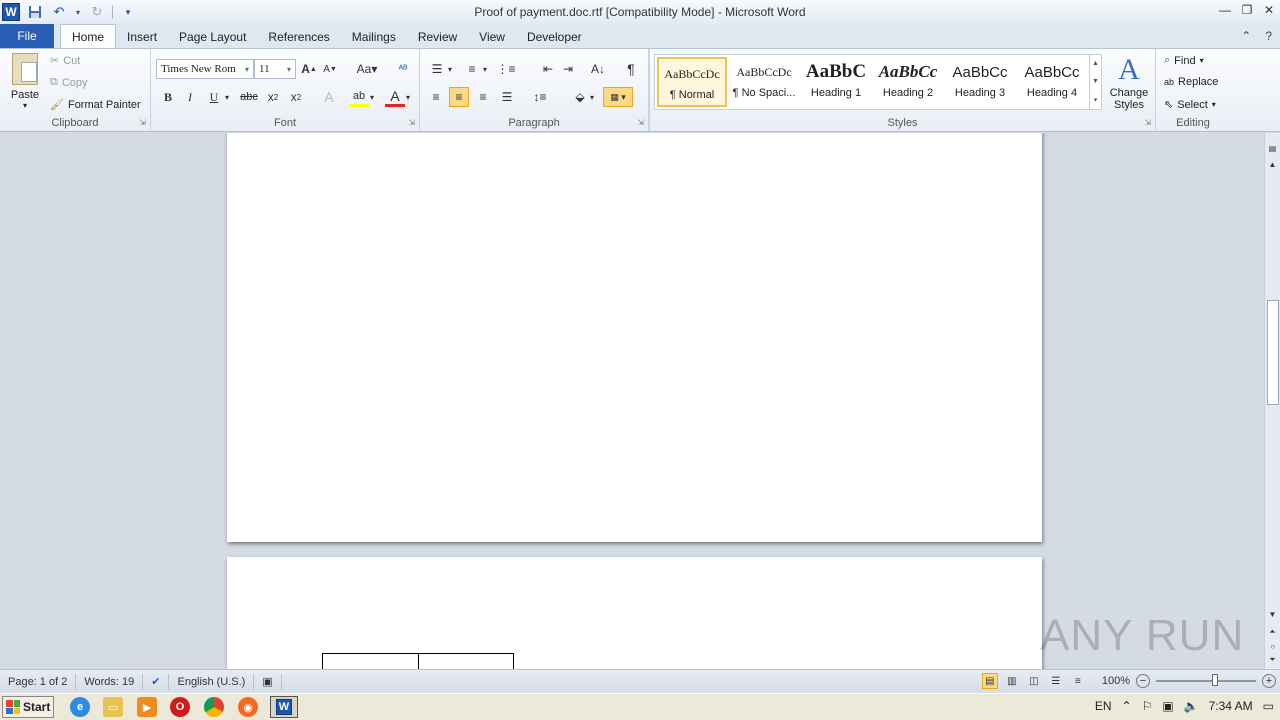  What do you see at coordinates (1269, 10) in the screenshot?
I see `close-button: ✕` at bounding box center [1269, 10].